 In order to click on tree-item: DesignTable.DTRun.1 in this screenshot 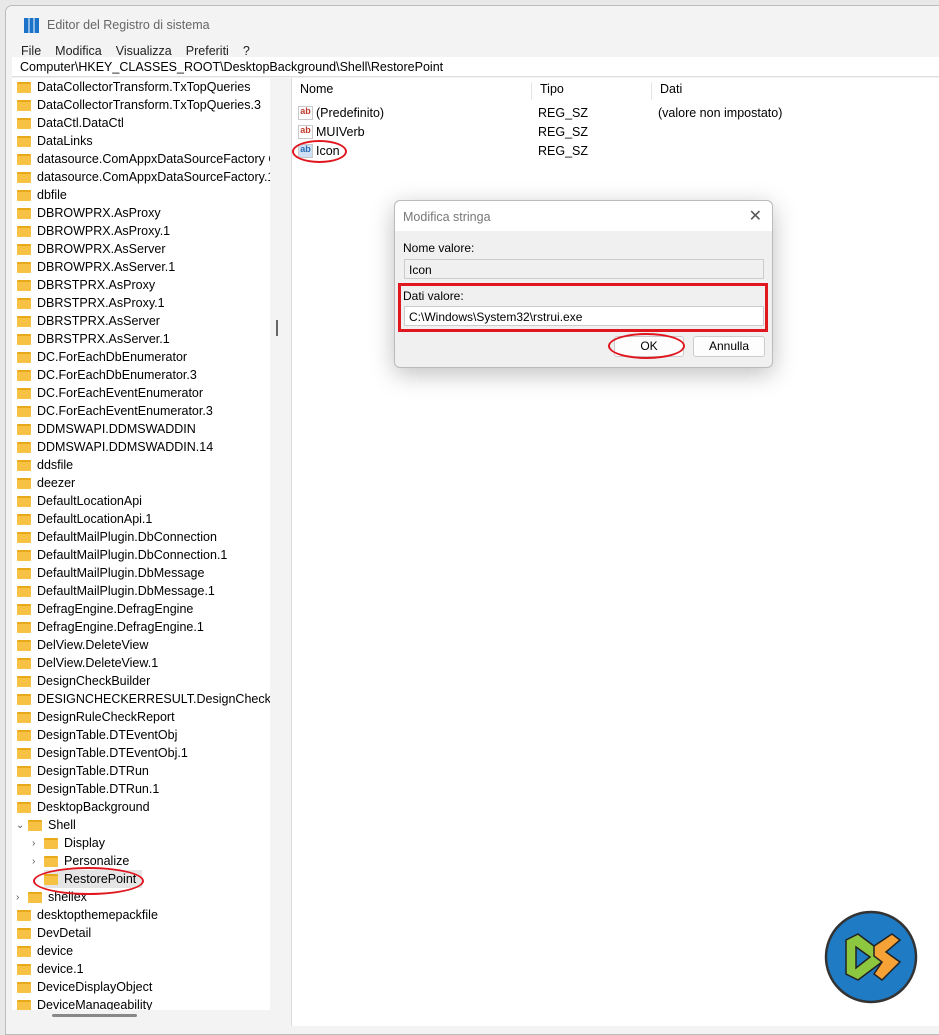, I will do `click(88, 789)`.